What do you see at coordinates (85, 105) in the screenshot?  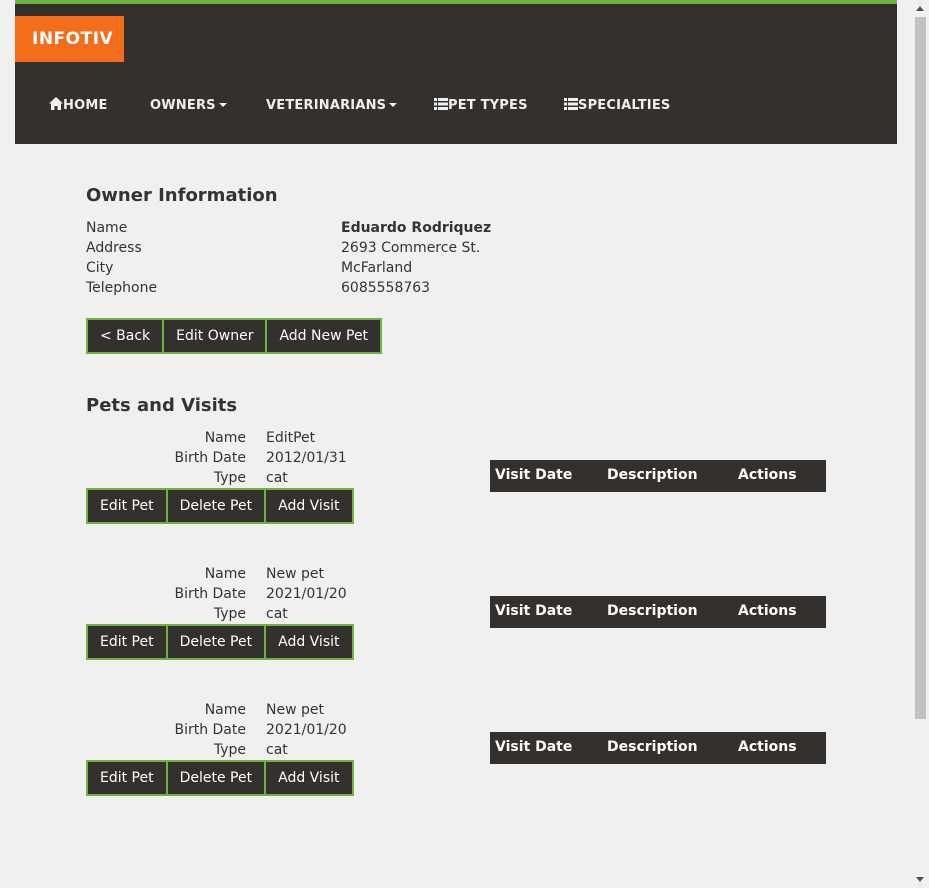 I see `nav-home-label: HOME` at bounding box center [85, 105].